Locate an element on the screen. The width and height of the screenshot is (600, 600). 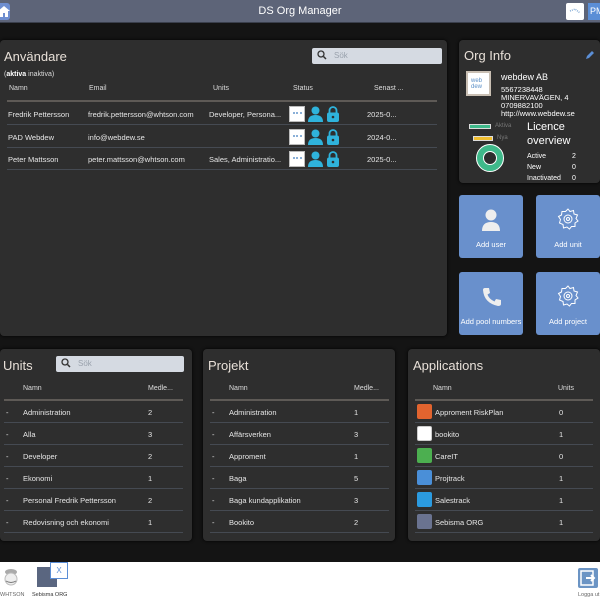
stat-active-label: Active is located at coordinates (537, 156).